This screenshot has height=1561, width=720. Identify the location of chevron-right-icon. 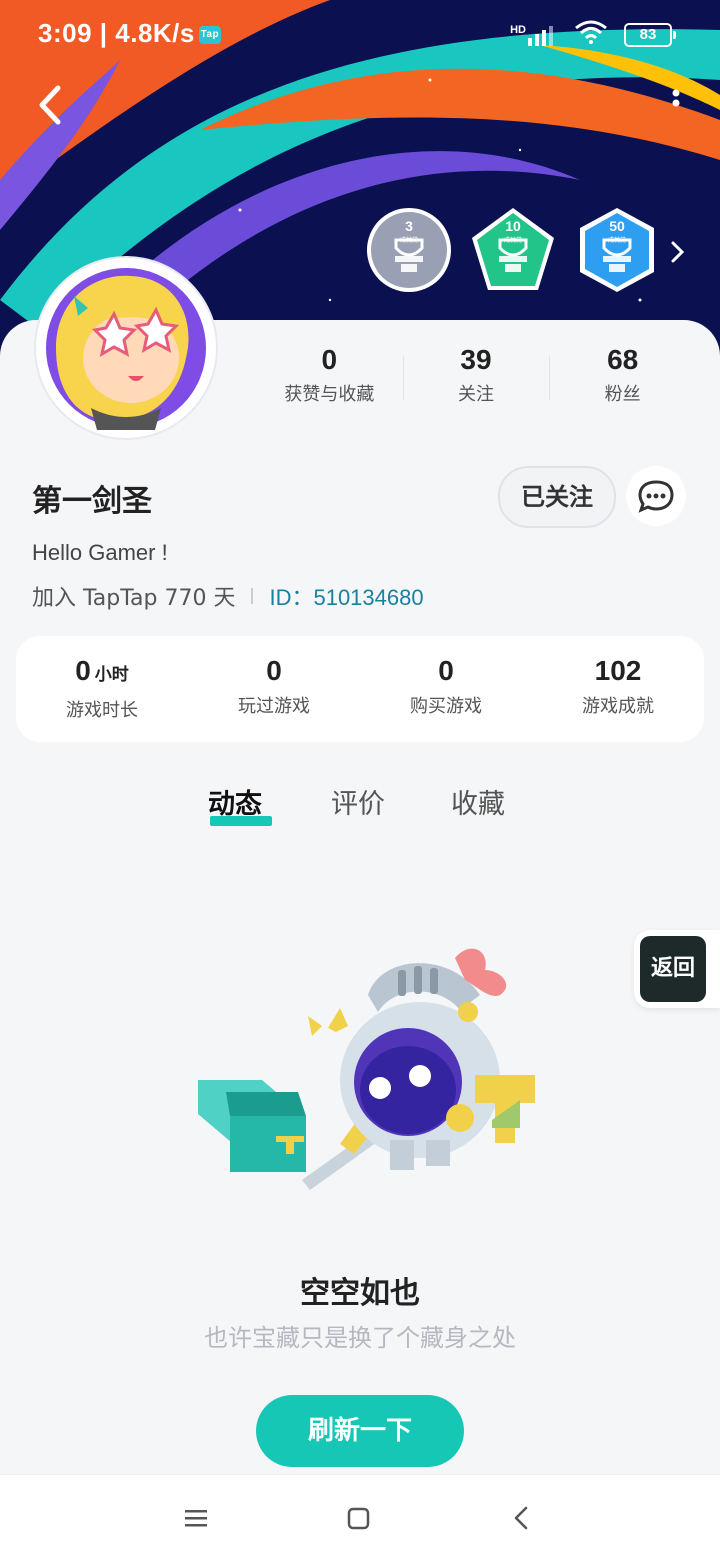
(678, 252).